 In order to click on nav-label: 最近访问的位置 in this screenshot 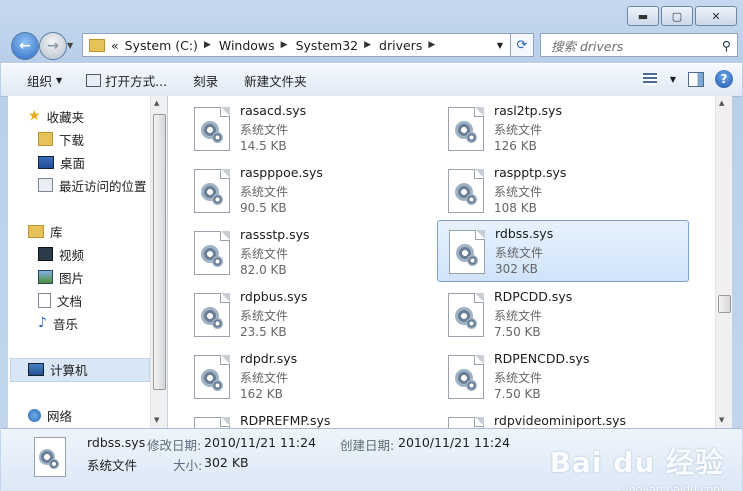, I will do `click(103, 186)`.